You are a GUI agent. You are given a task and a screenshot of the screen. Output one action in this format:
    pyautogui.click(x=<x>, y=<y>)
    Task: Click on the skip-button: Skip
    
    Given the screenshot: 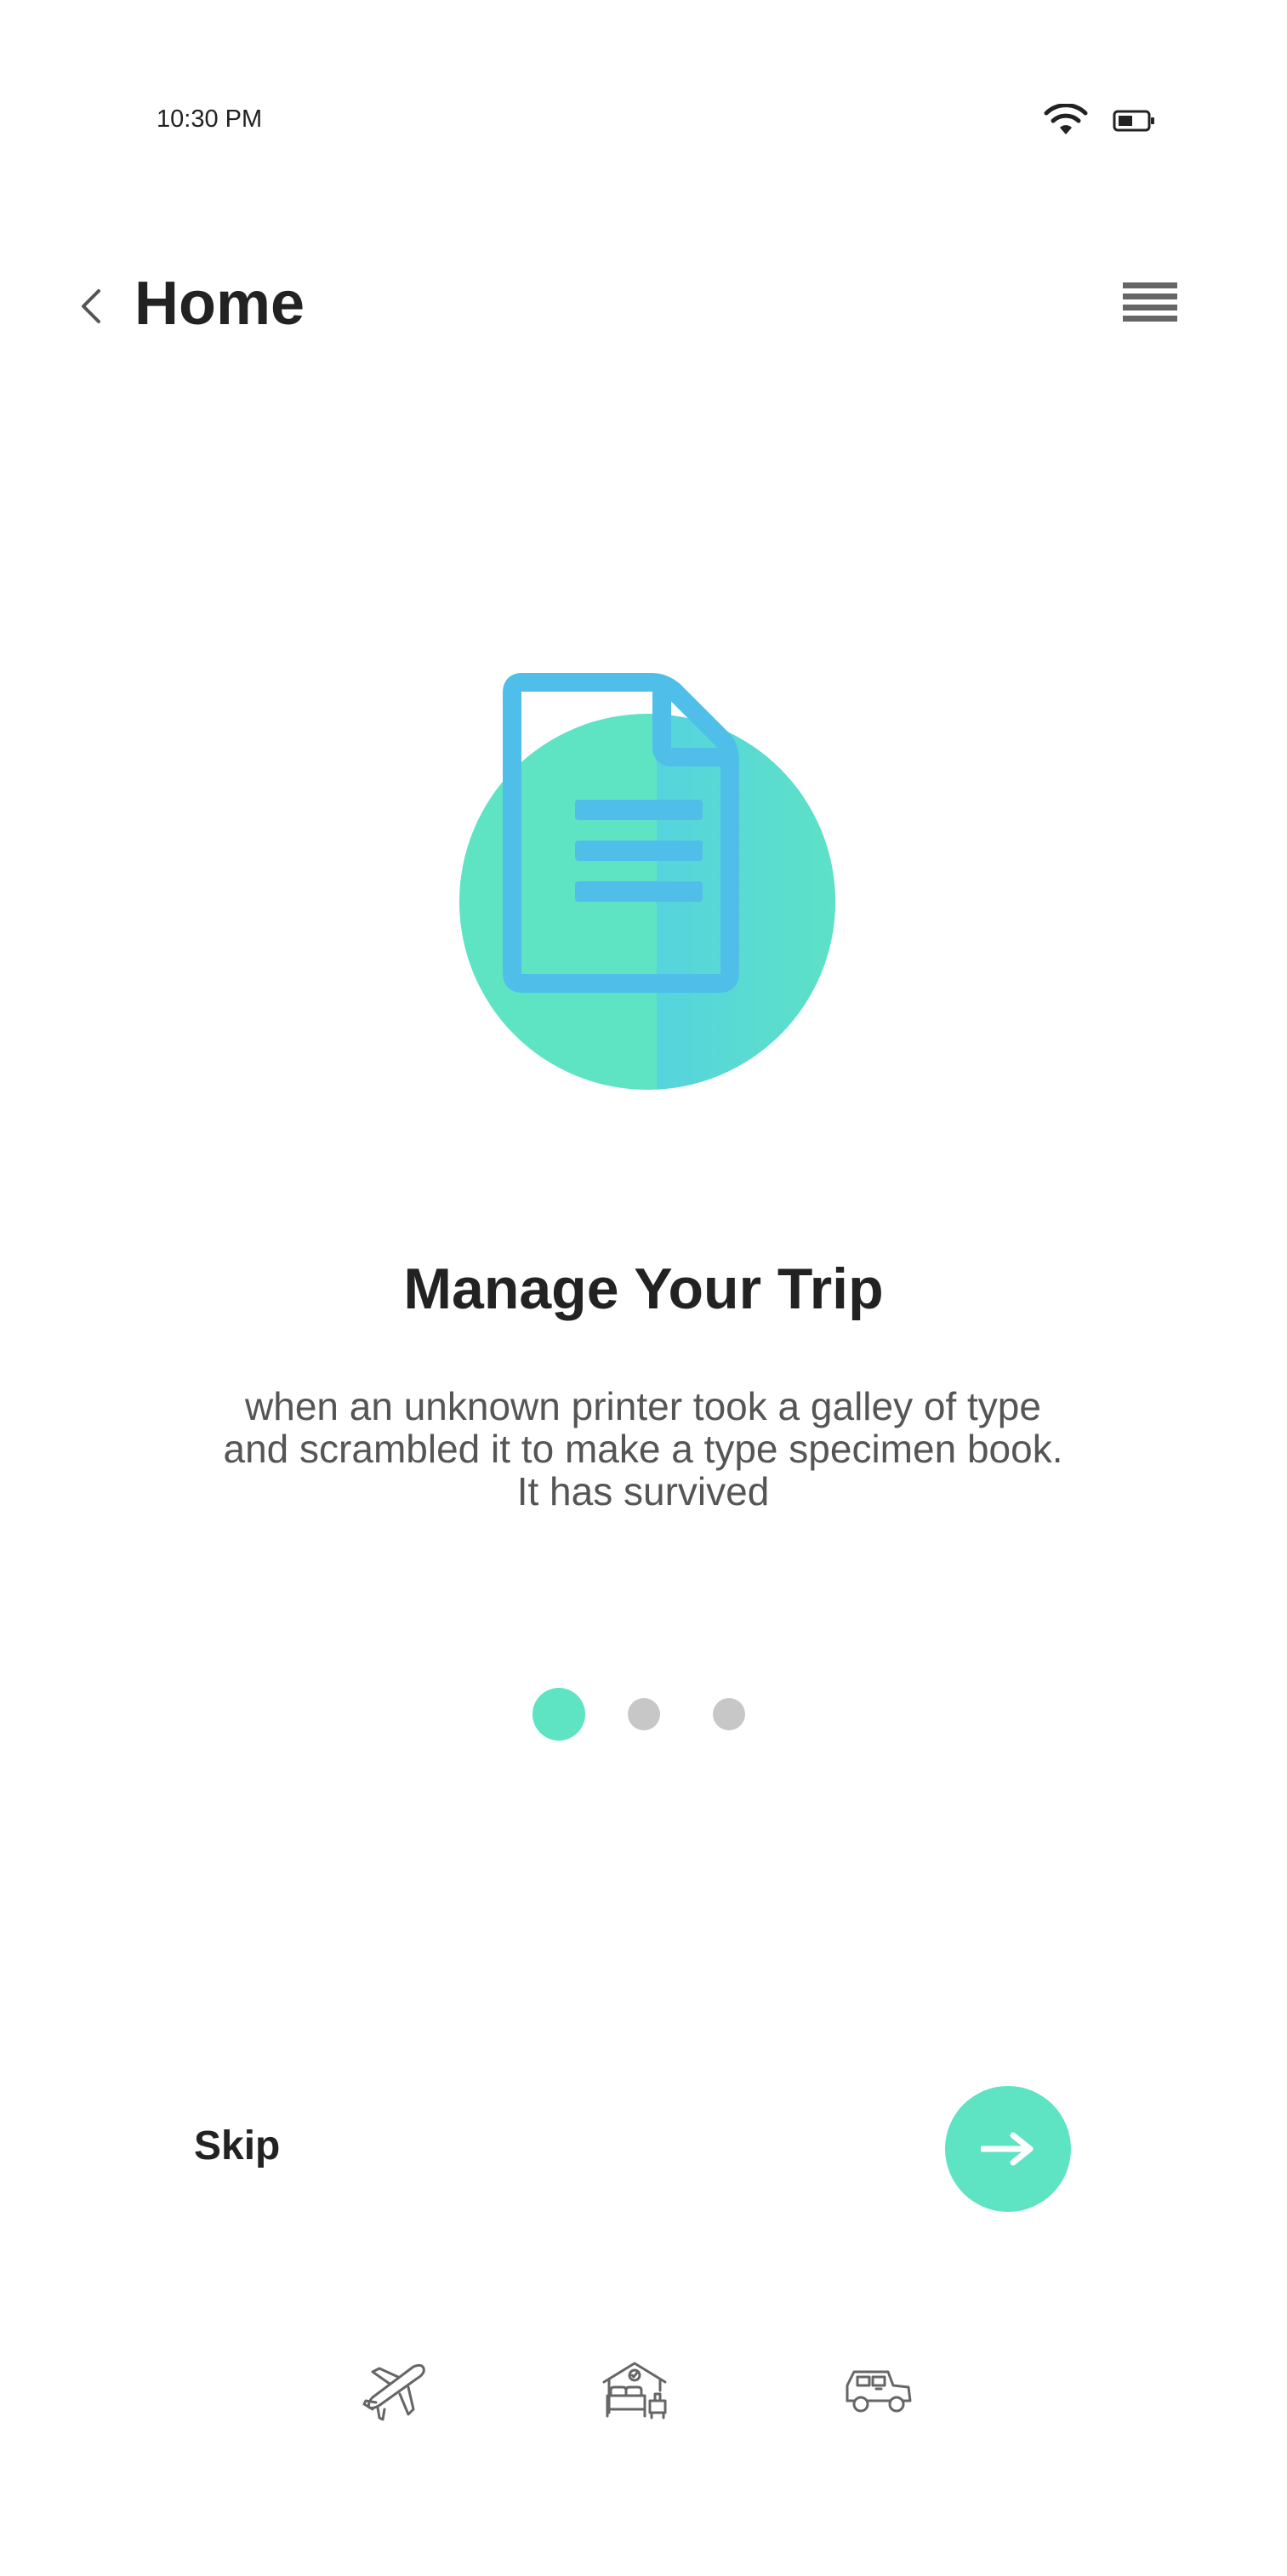 What is the action you would take?
    pyautogui.click(x=237, y=2147)
    